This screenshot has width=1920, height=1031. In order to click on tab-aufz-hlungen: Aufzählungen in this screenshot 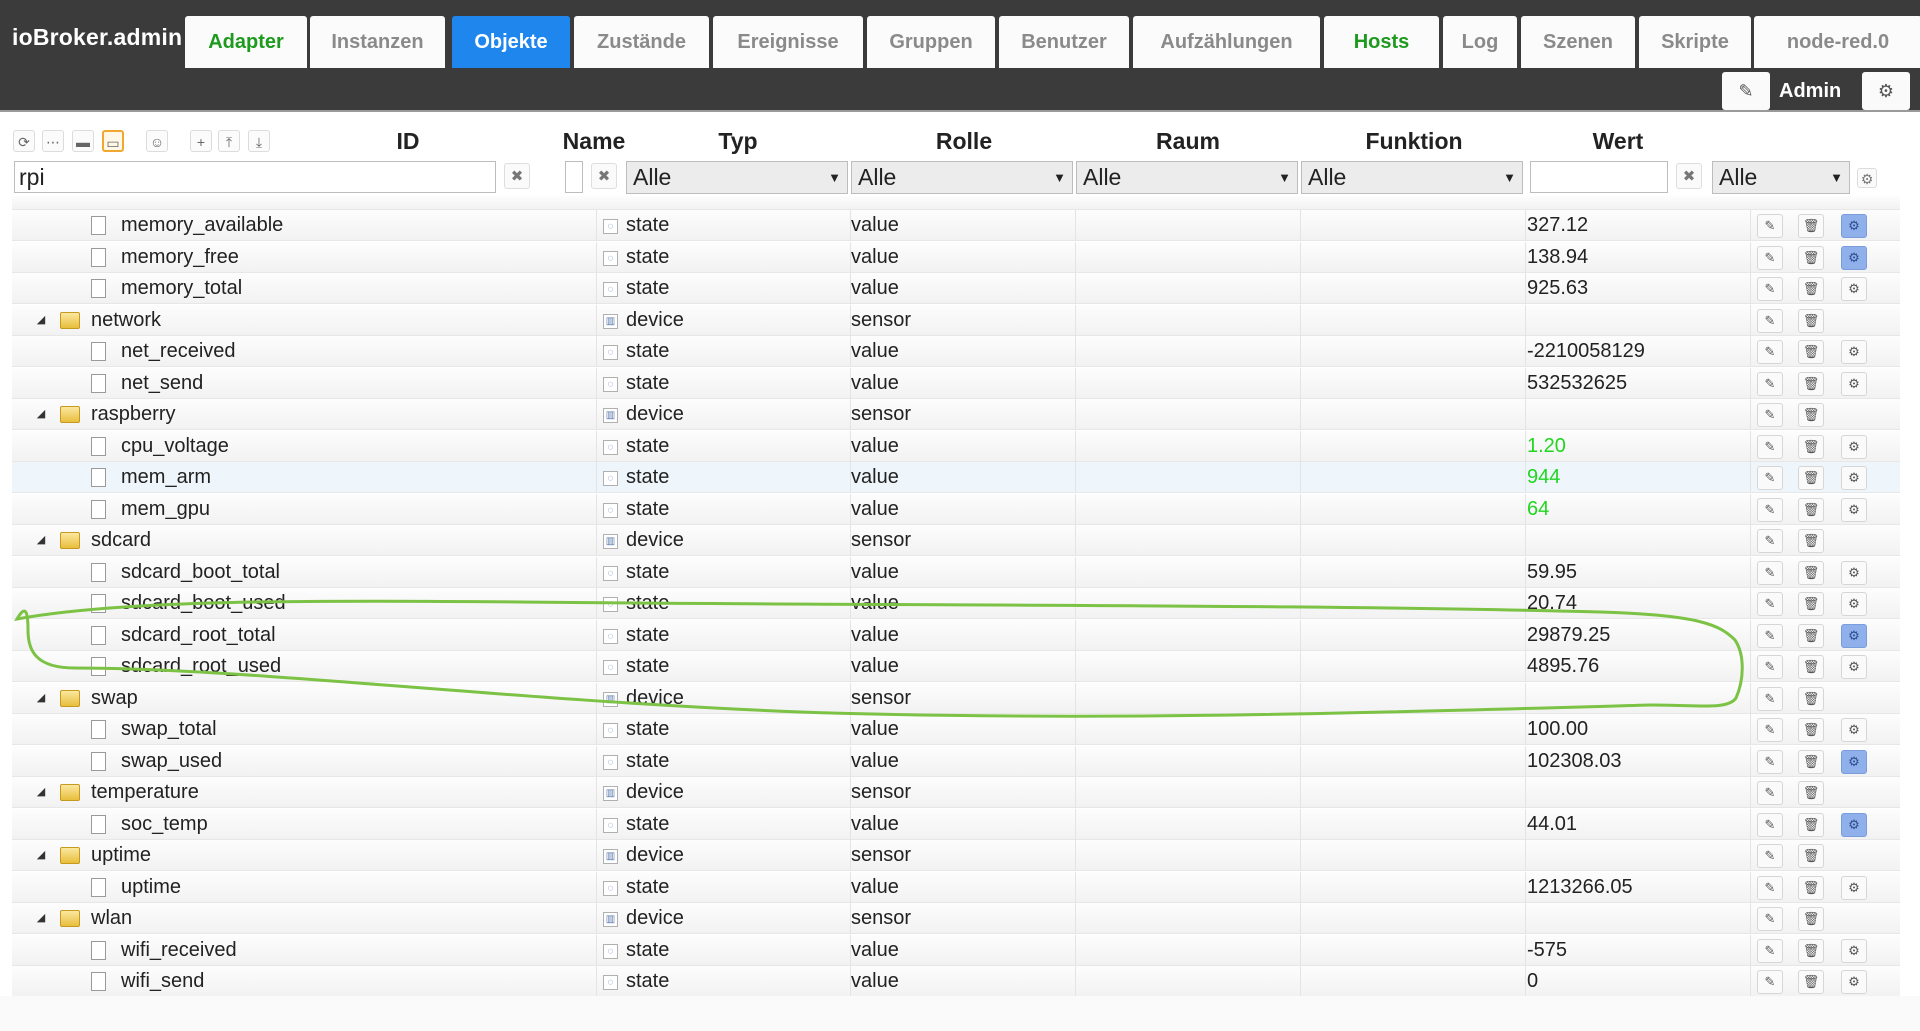, I will do `click(1226, 42)`.